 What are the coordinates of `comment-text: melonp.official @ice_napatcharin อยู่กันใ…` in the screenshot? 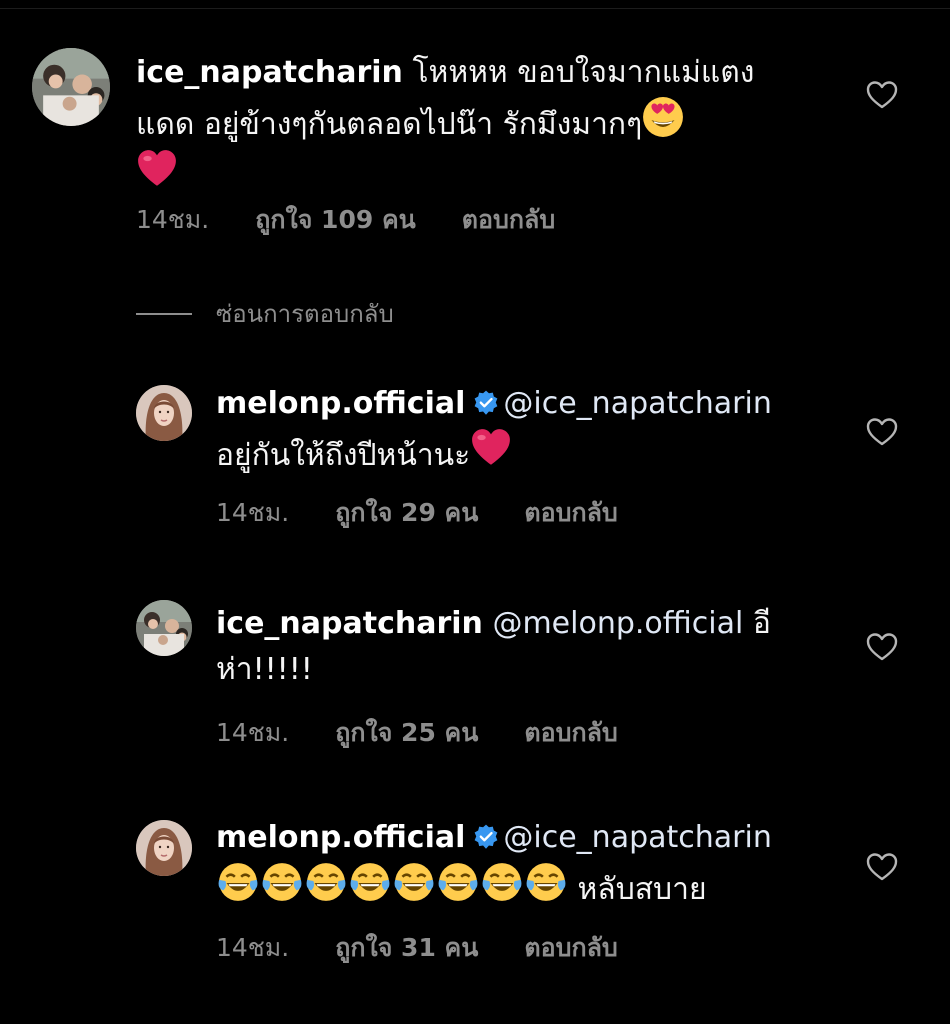 It's located at (536, 430).